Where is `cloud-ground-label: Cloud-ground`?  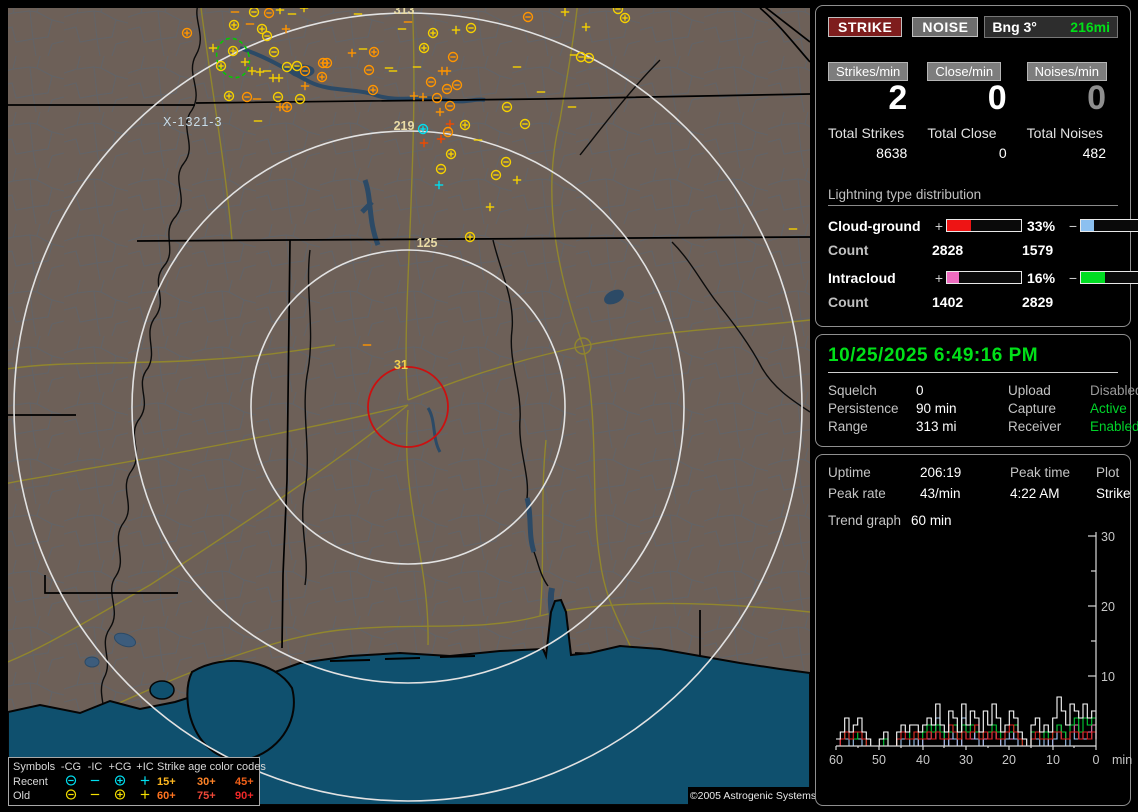 cloud-ground-label: Cloud-ground is located at coordinates (874, 225).